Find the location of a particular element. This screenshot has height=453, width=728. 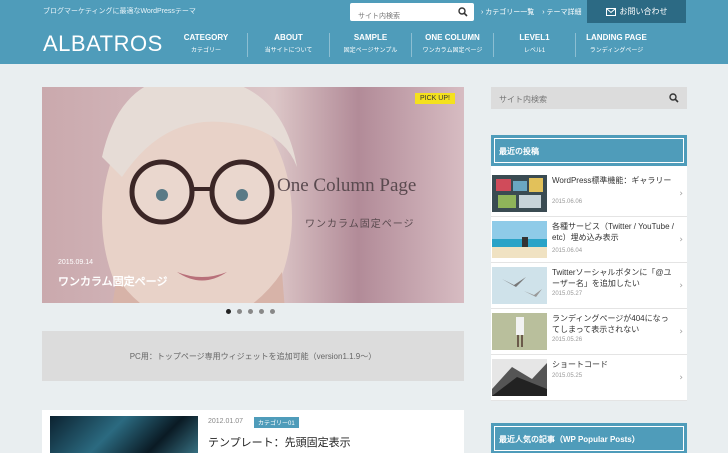

site-logo: ALBATROS is located at coordinates (103, 44).